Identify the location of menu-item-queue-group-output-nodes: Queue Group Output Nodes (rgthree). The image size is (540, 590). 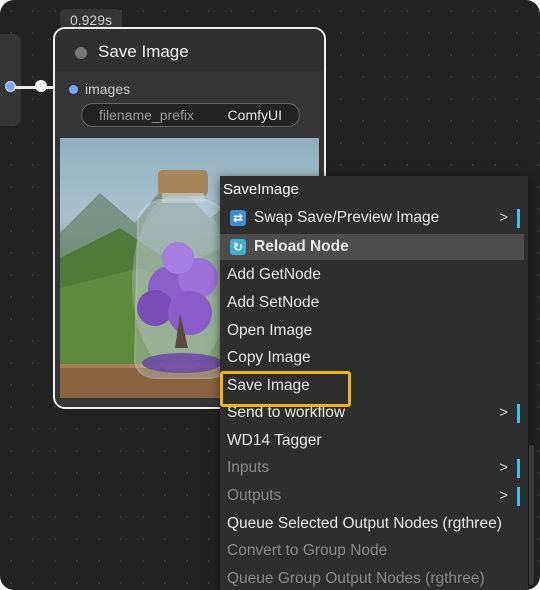
(372, 578).